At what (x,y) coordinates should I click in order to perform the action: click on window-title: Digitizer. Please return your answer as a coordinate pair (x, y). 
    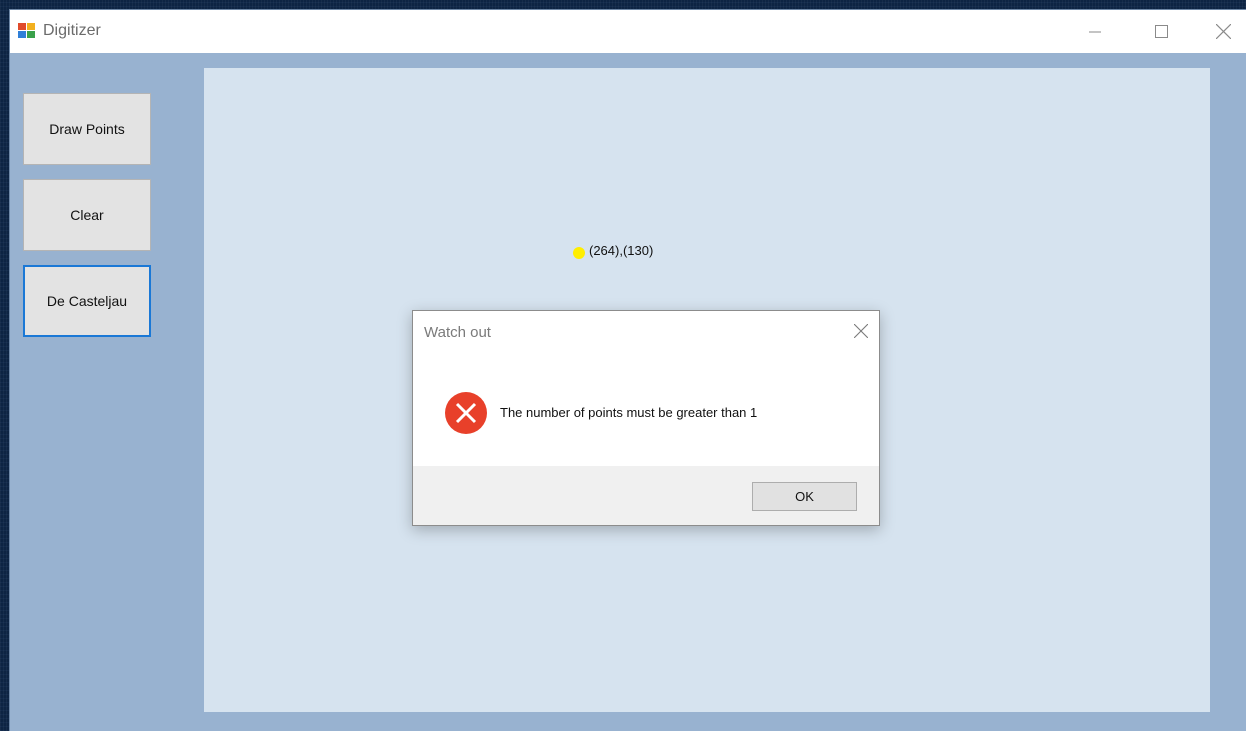
    Looking at the image, I should click on (72, 30).